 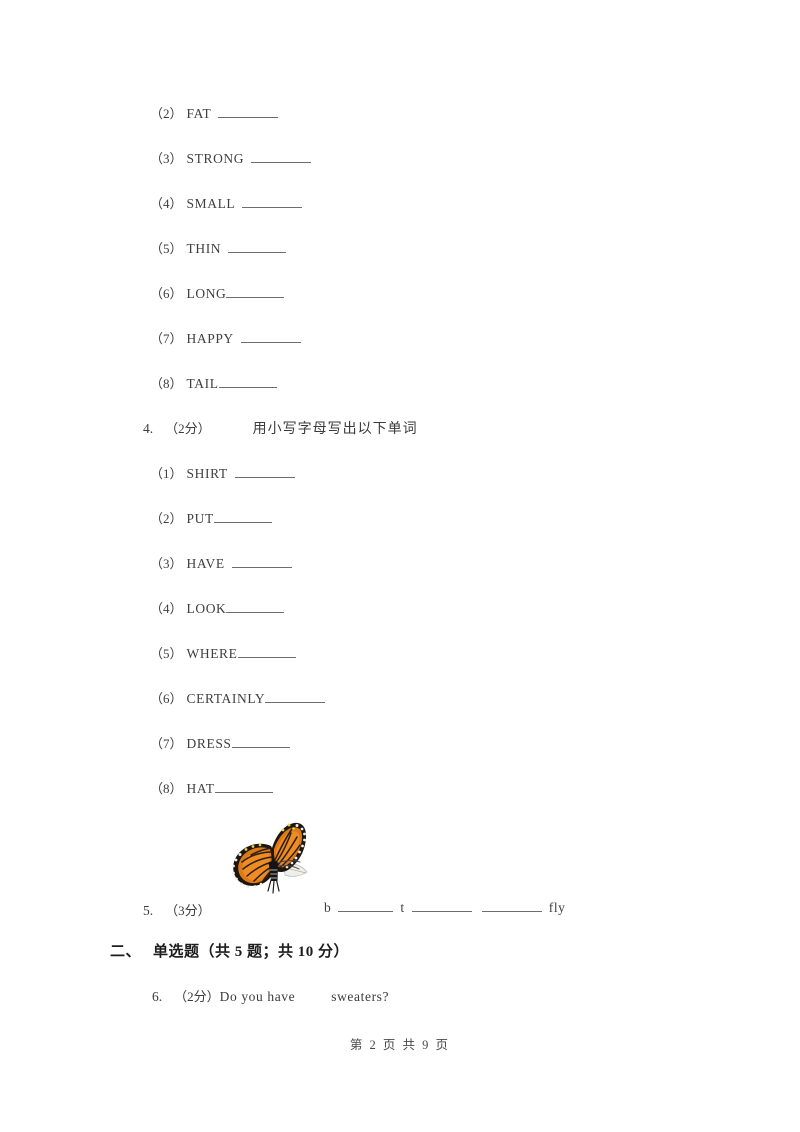 What do you see at coordinates (402, 907) in the screenshot?
I see `answer-letter-t: t` at bounding box center [402, 907].